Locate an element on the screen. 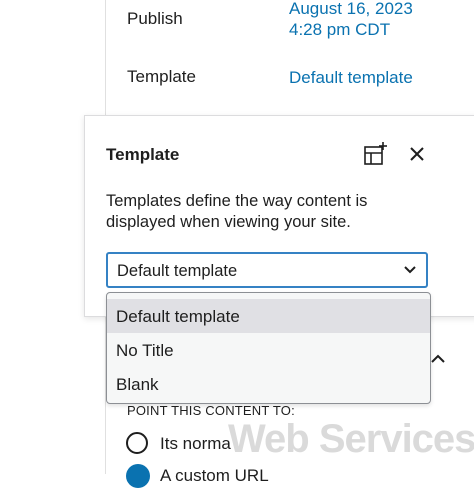  publish-label: Publish is located at coordinates (155, 18).